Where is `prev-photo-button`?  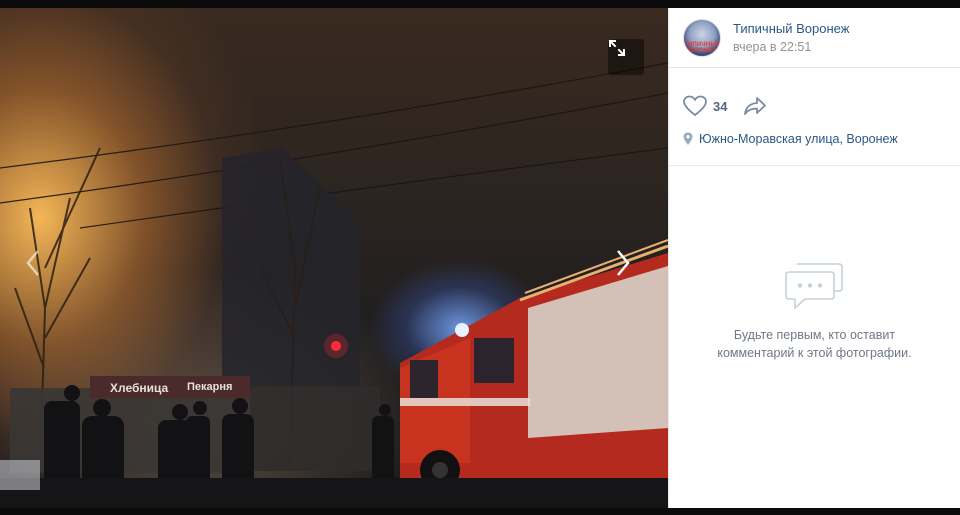 prev-photo-button is located at coordinates (39, 266).